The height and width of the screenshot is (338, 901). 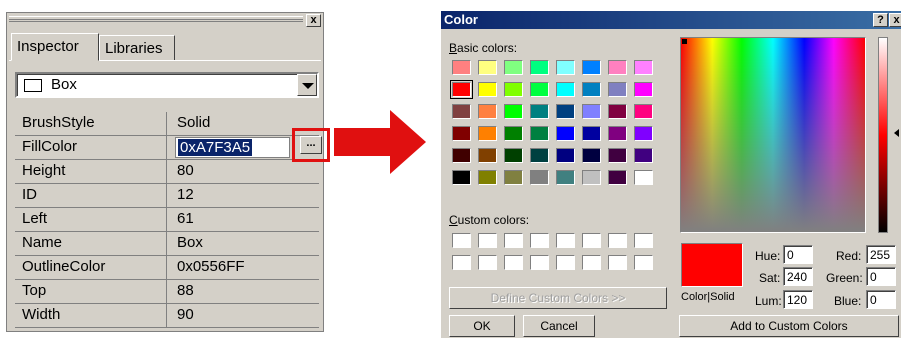 What do you see at coordinates (243, 267) in the screenshot?
I see `property-value: 0x0556FF` at bounding box center [243, 267].